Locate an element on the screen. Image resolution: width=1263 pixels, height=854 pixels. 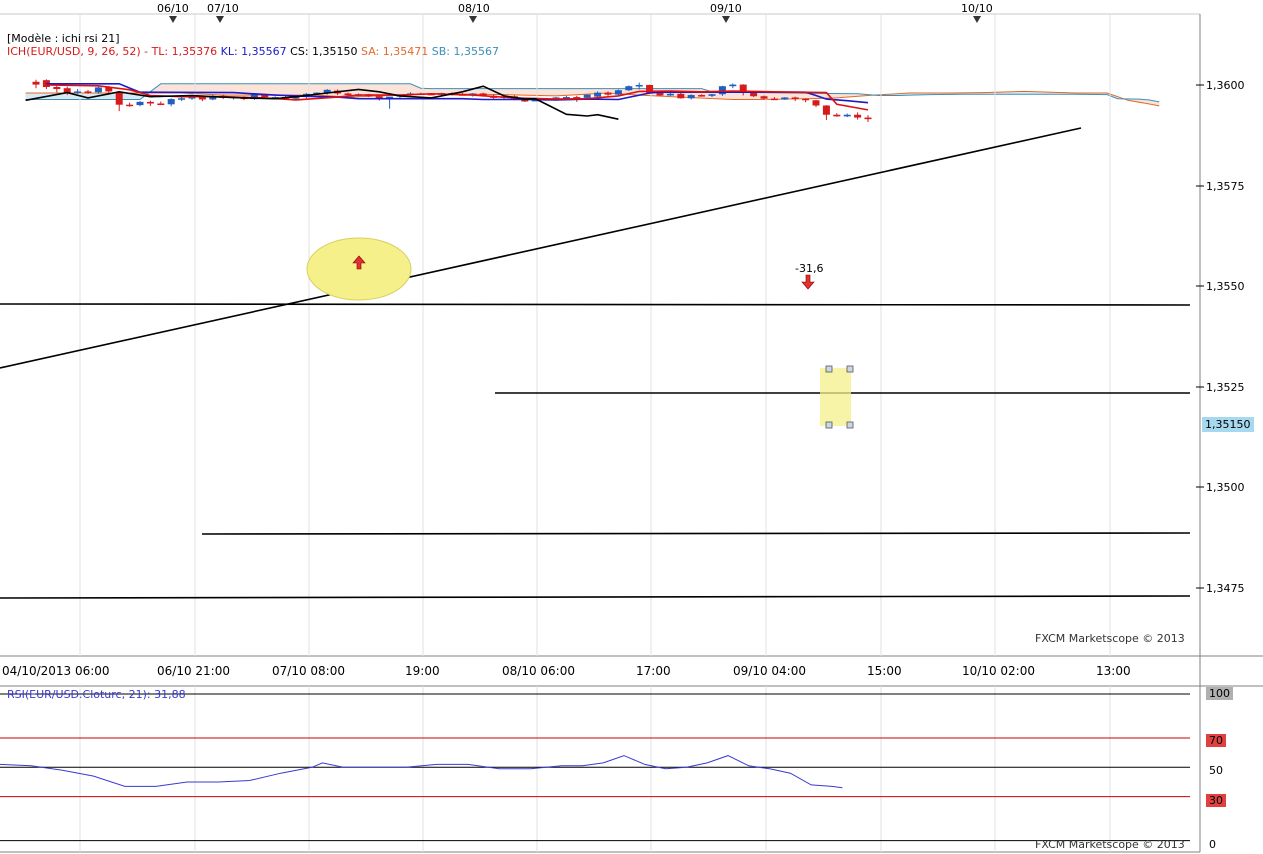
cs-value: CS: 1,35150 is located at coordinates (324, 51).